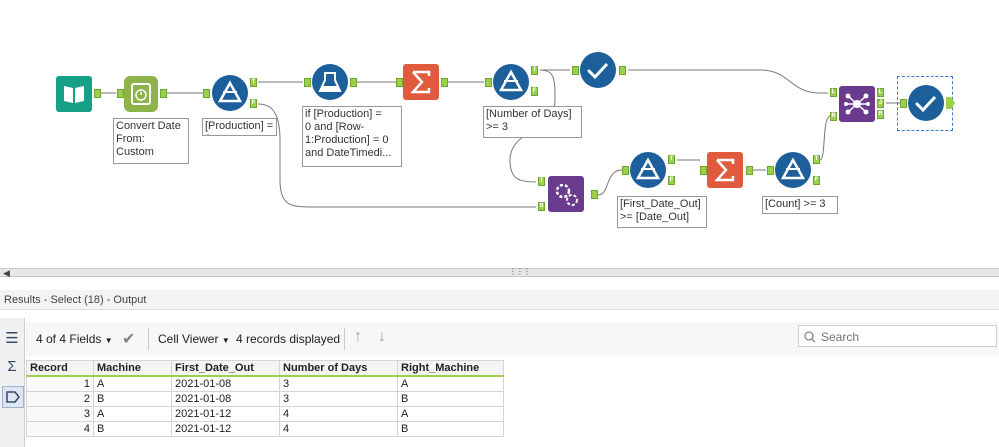 The image size is (999, 447). I want to click on anchor-label: L, so click(833, 92).